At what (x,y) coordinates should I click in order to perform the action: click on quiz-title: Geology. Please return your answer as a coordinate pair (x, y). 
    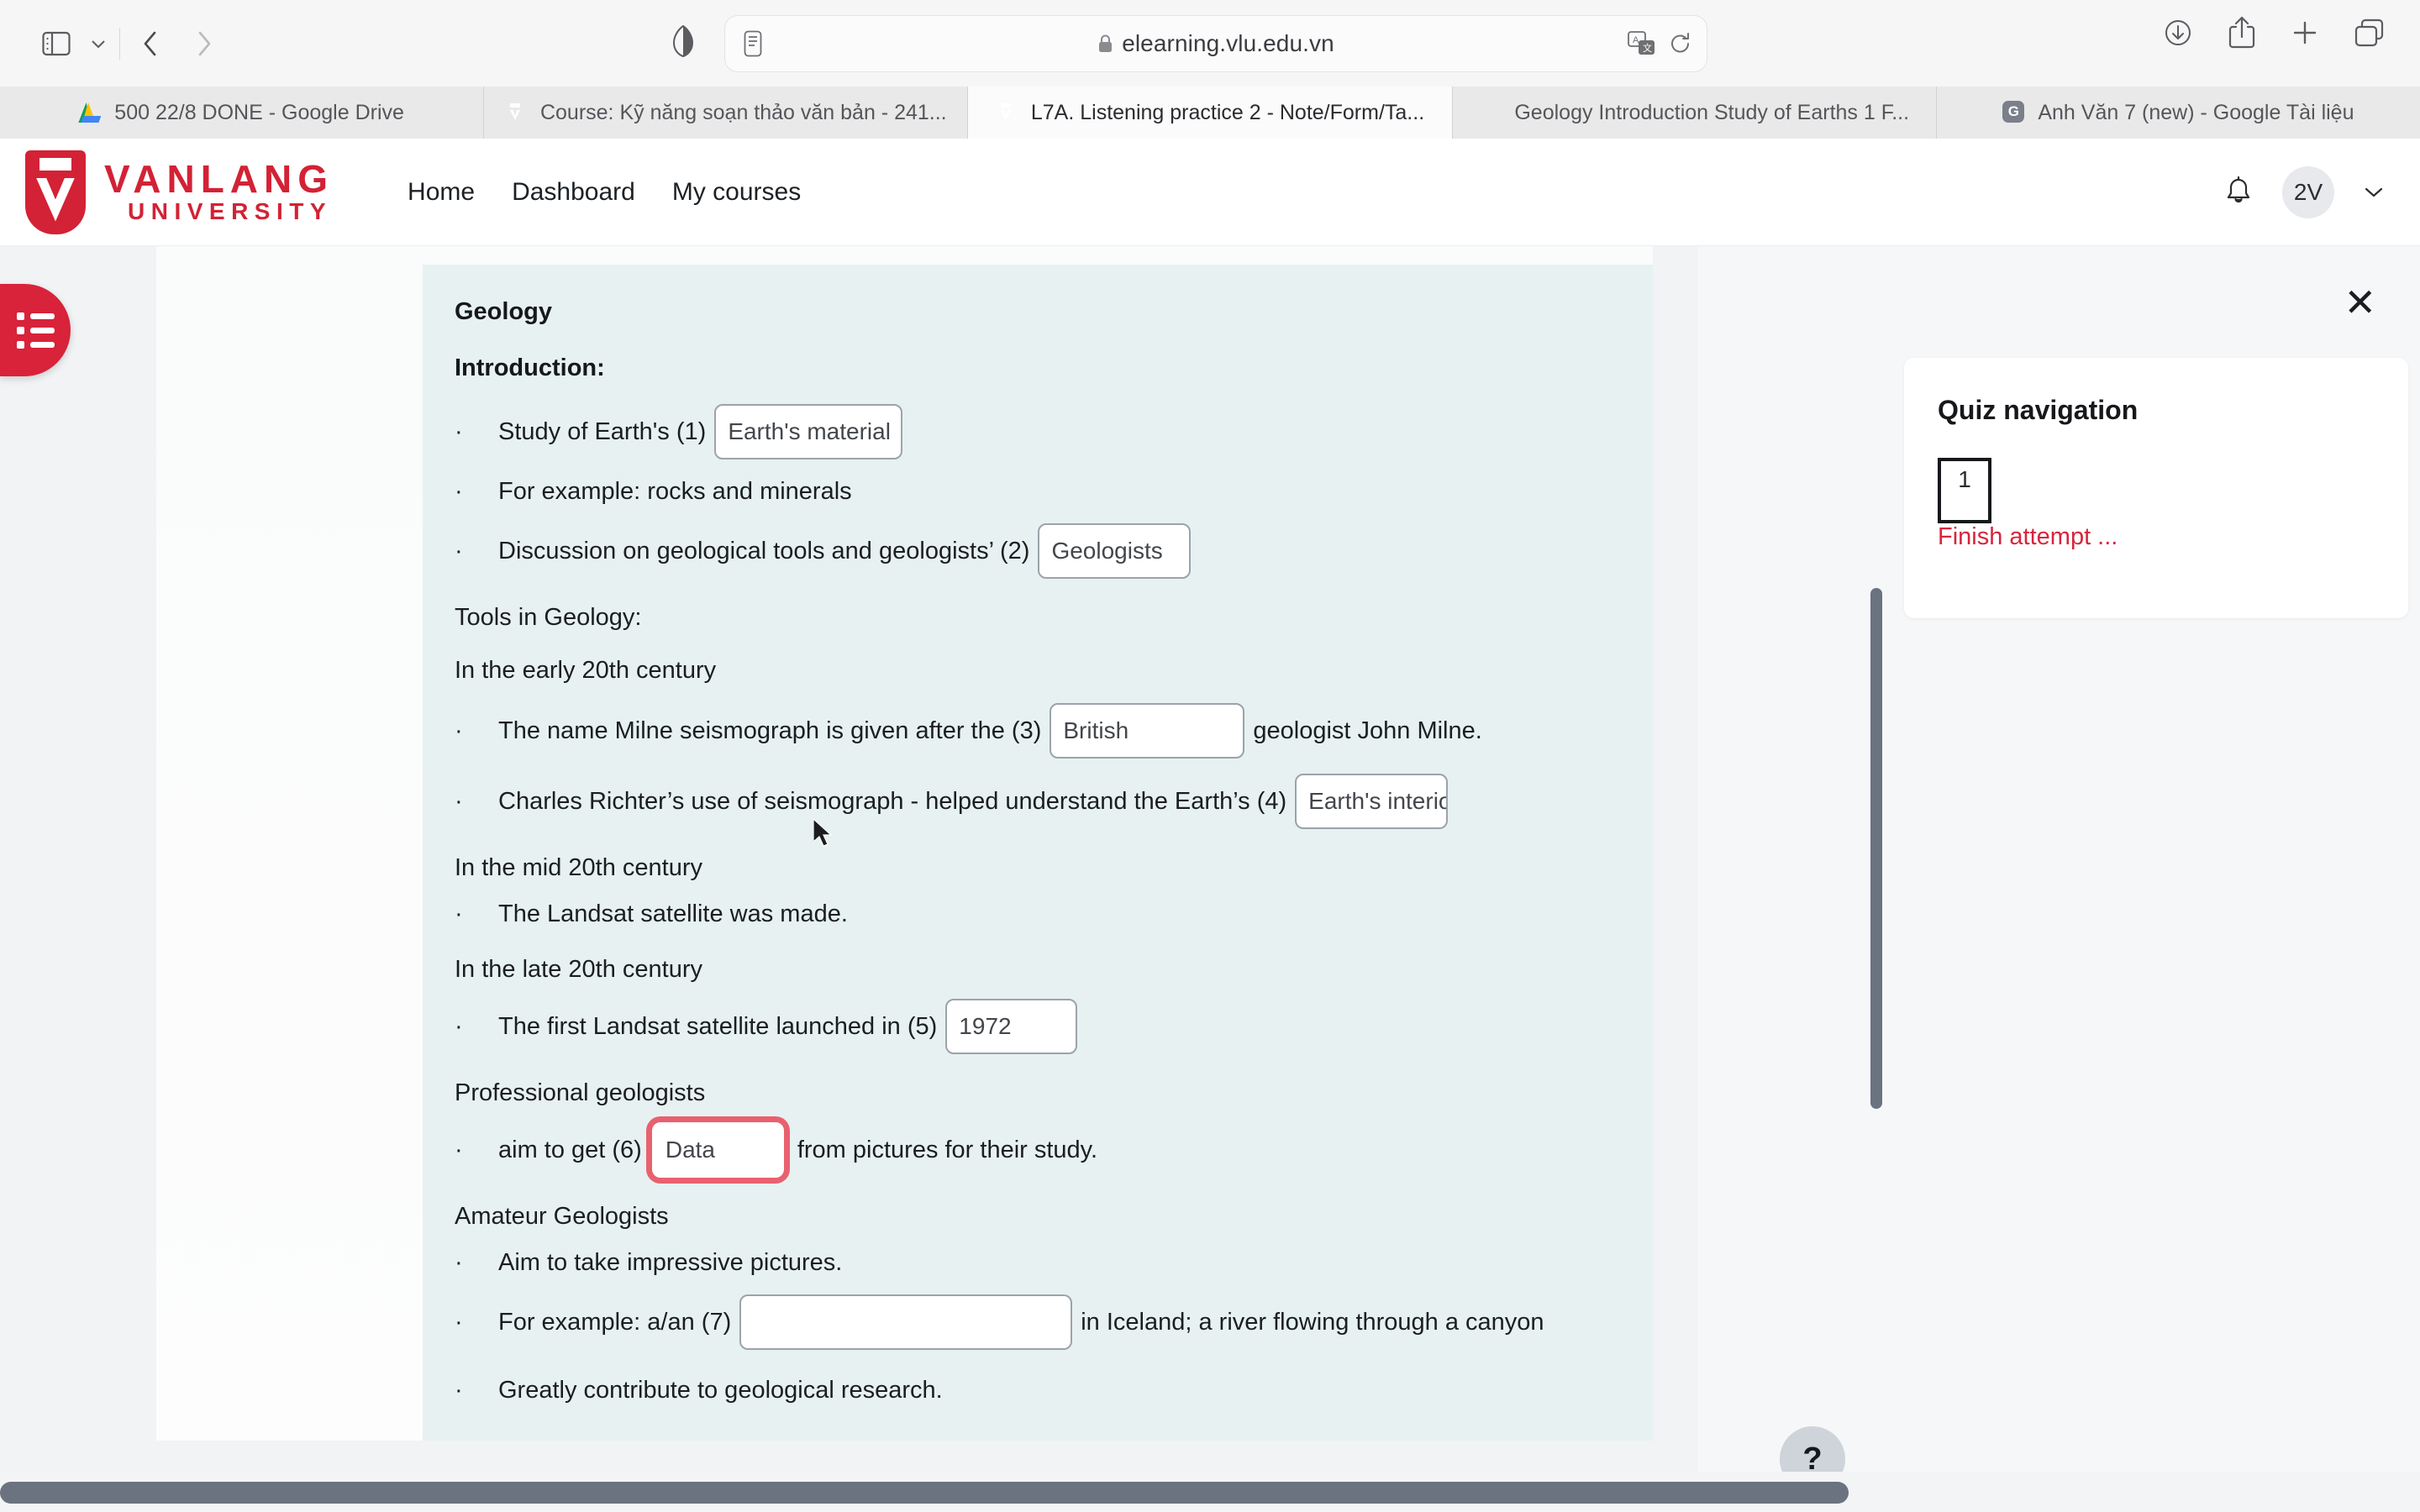
    Looking at the image, I should click on (504, 311).